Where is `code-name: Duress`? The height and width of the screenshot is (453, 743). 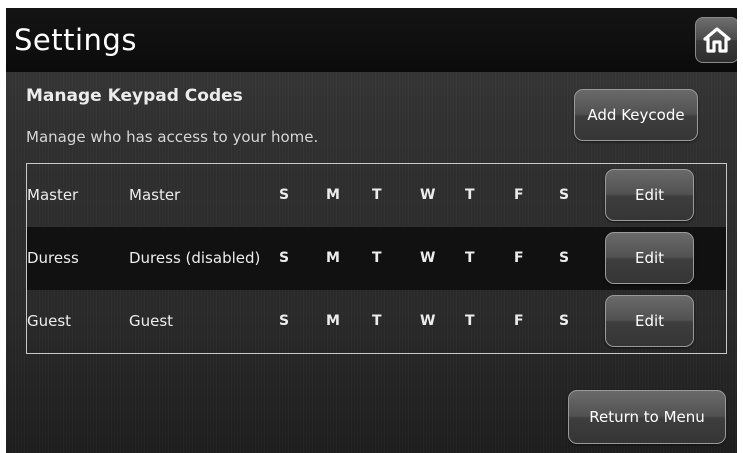
code-name: Duress is located at coordinates (53, 258).